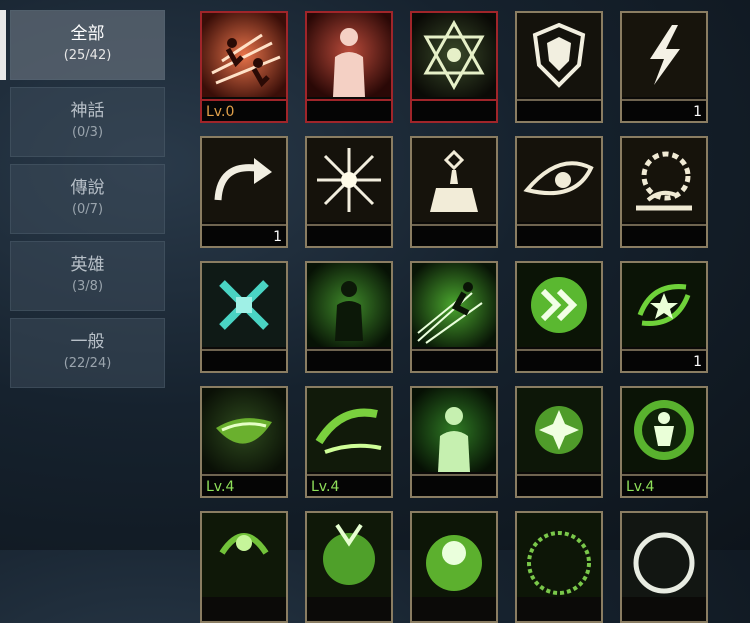 This screenshot has width=750, height=623. Describe the element at coordinates (244, 430) in the screenshot. I see `green-slash-icon` at that location.